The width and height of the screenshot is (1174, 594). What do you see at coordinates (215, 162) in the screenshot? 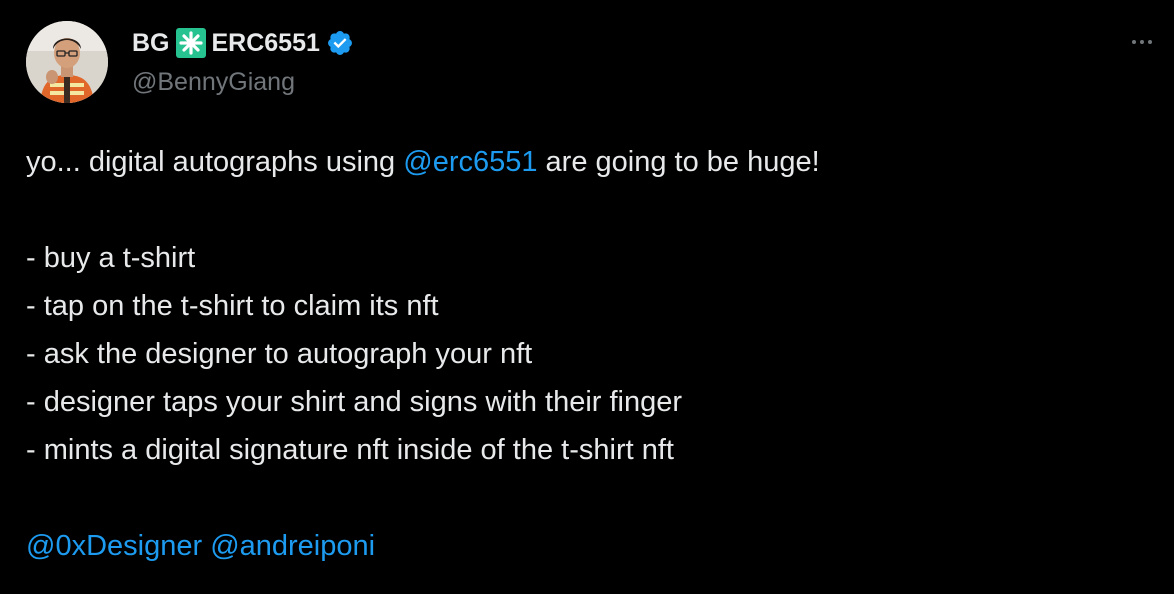
I see `tweet-intro-prefix: yo... digital autographs using` at bounding box center [215, 162].